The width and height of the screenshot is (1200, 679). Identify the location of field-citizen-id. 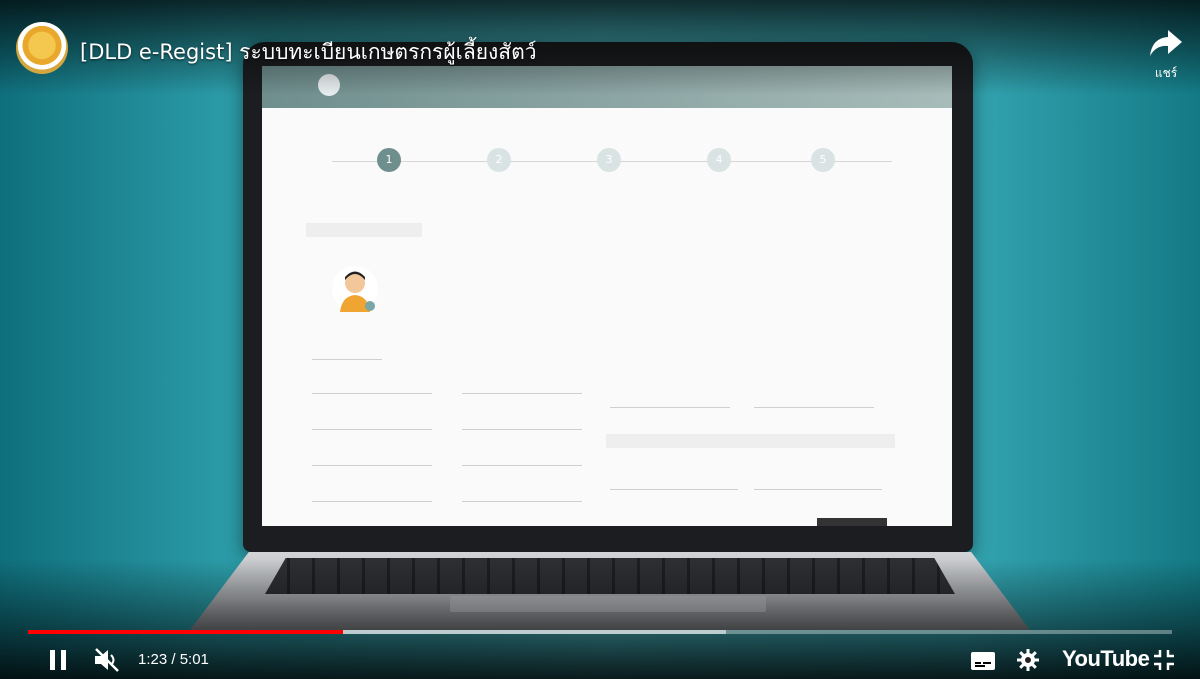
(347, 354).